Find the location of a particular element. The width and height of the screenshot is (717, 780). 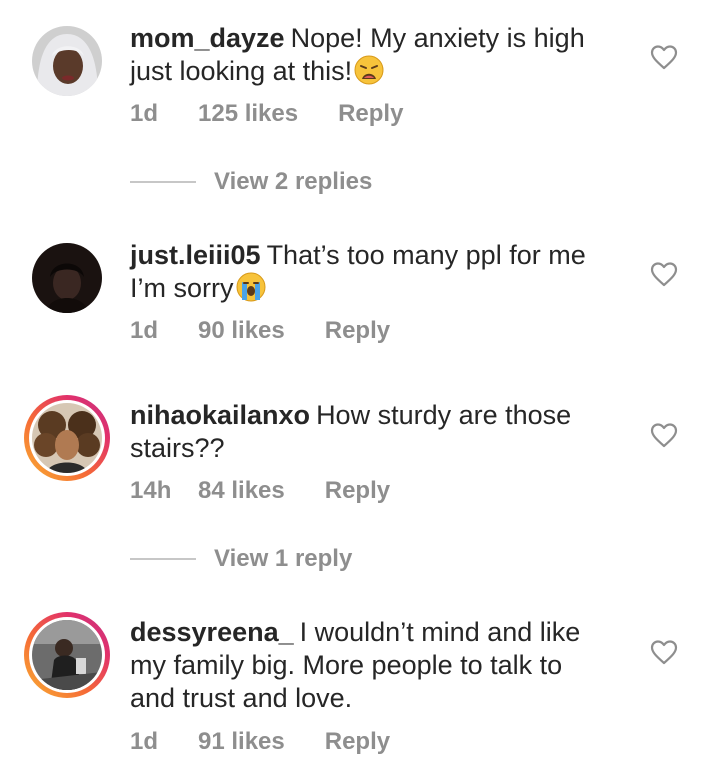

comment-meta: 14h 84 likes Reply is located at coordinates (260, 491).